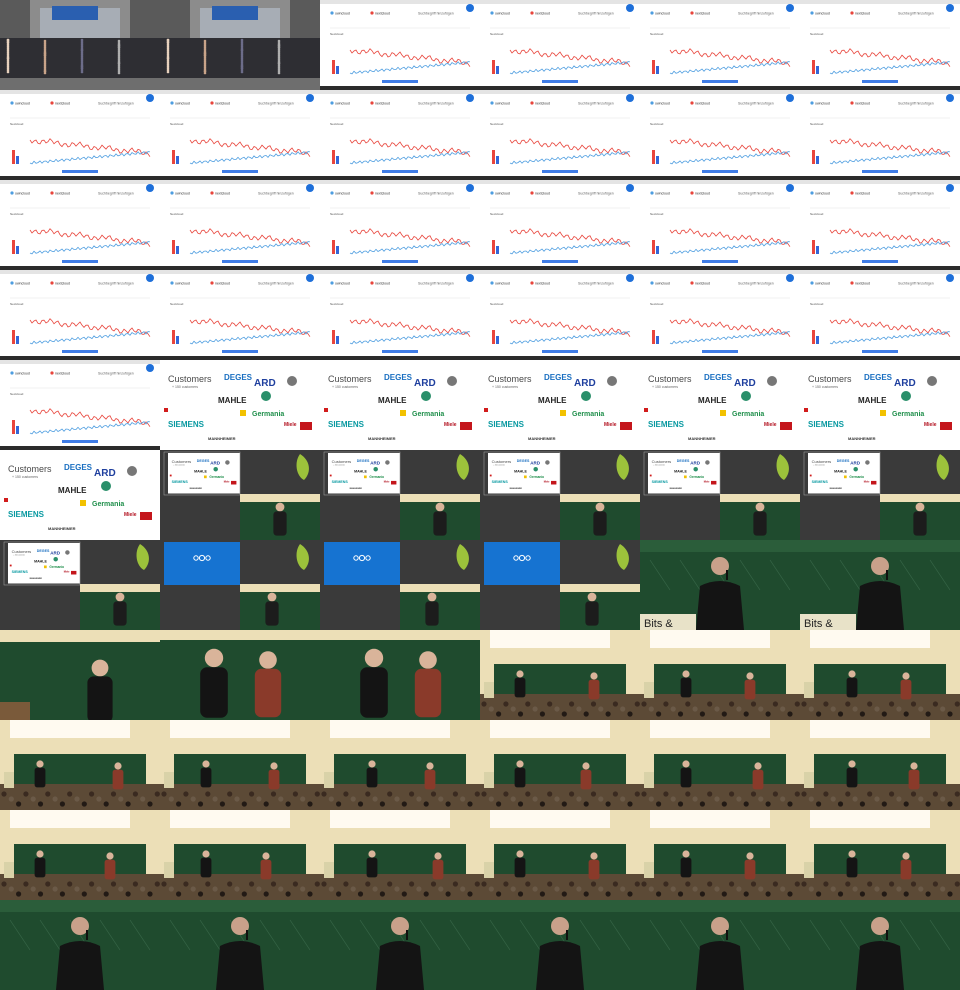 The image size is (960, 990). I want to click on logo-mahle: MAHLE, so click(40, 561).